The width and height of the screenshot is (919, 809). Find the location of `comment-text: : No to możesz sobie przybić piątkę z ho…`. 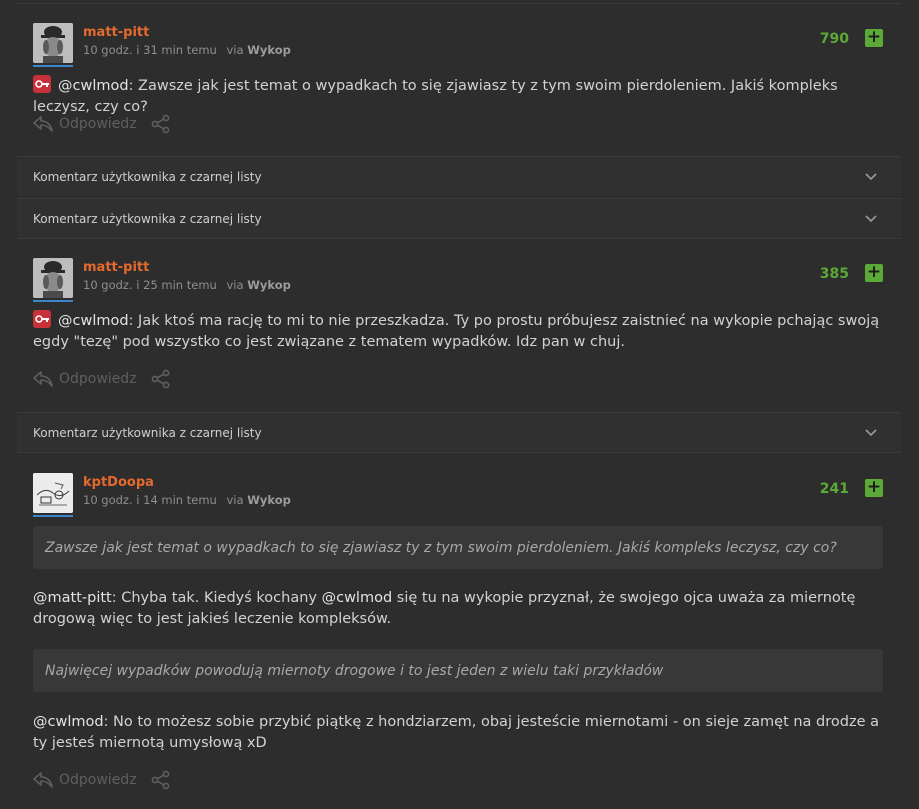

comment-text: : No to możesz sobie przybić piątkę z ho… is located at coordinates (456, 732).